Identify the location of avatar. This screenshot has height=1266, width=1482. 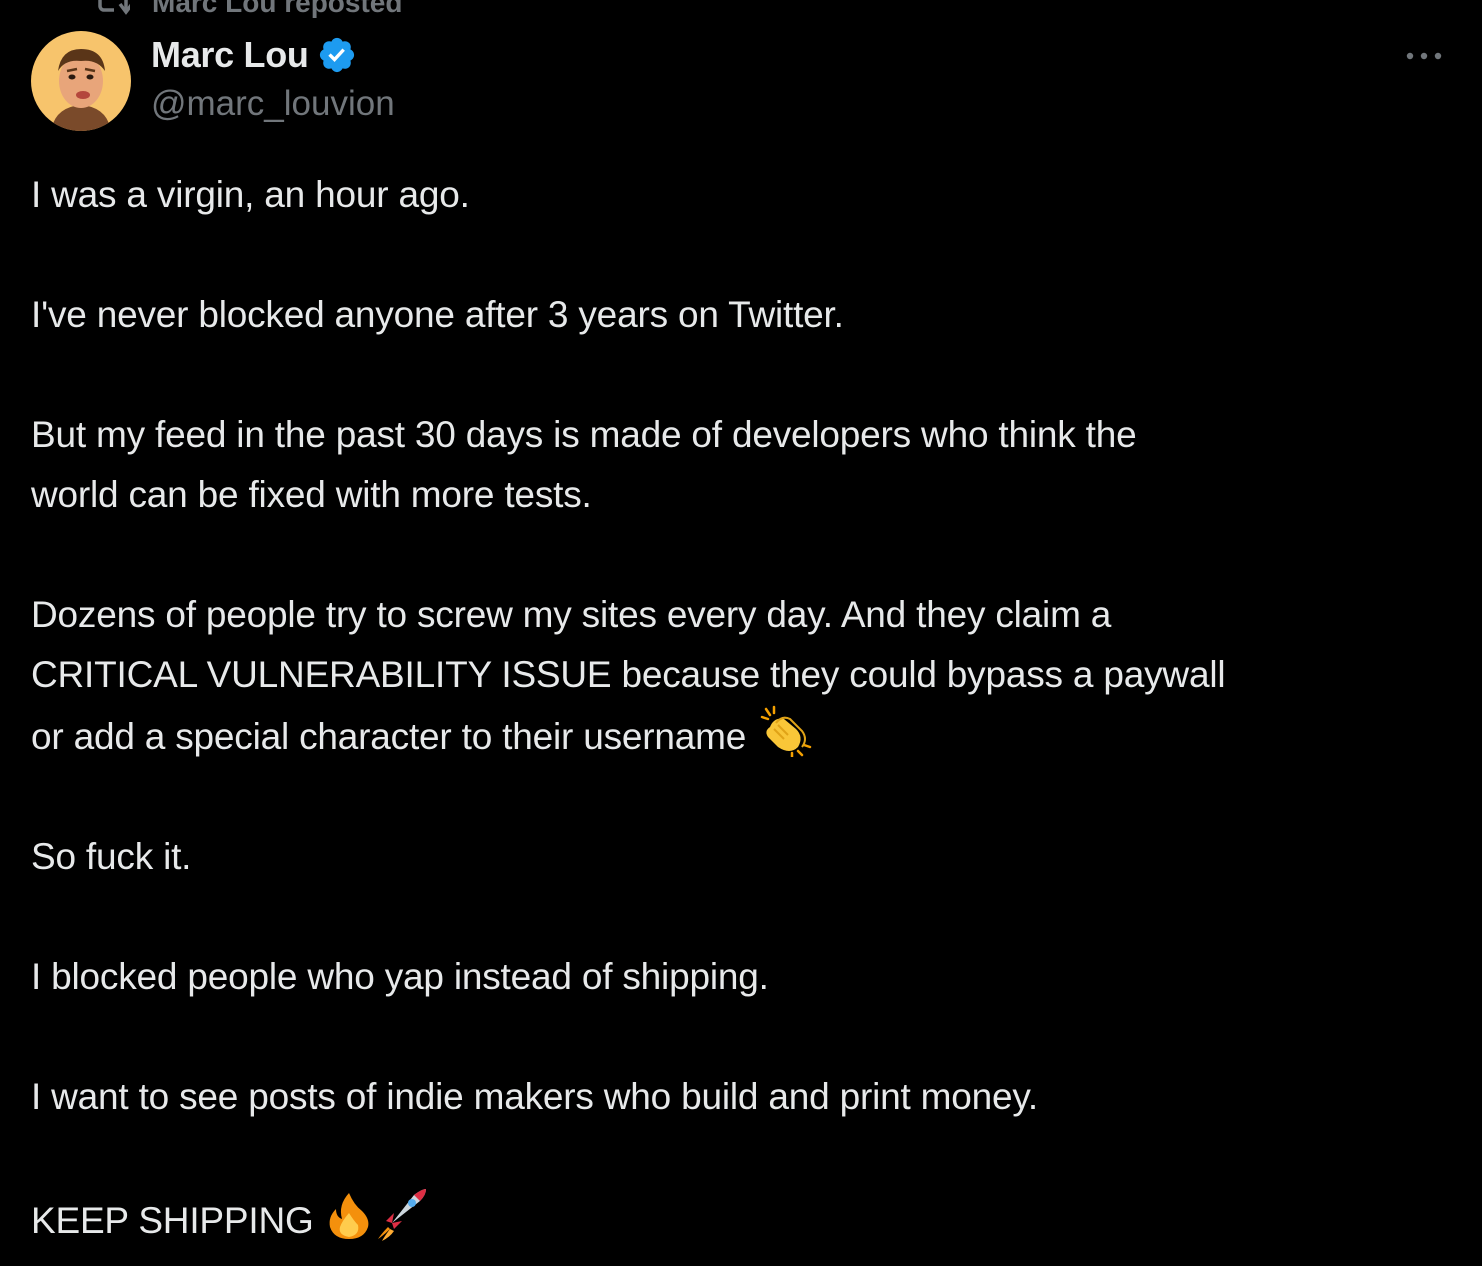
(81, 81).